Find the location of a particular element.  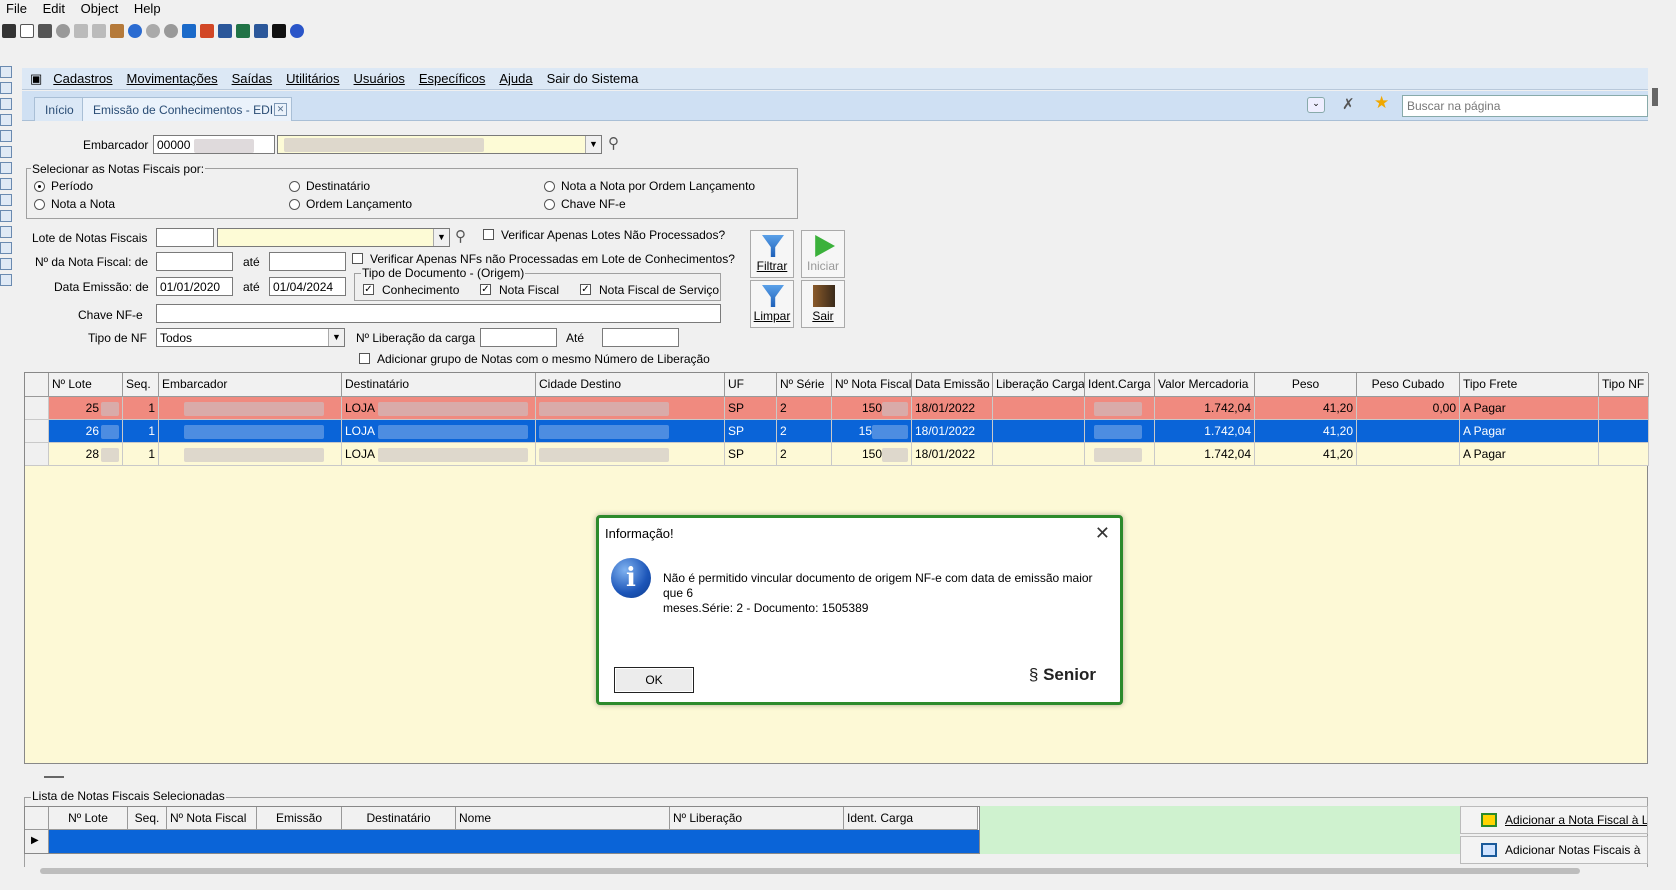

star-icon: ★ is located at coordinates (1381, 103).